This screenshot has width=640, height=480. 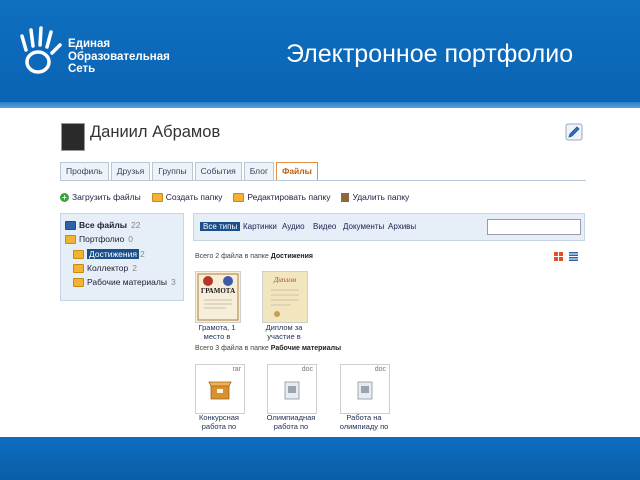 What do you see at coordinates (218, 291) in the screenshot?
I see `thumb-text: ГРАМОТА` at bounding box center [218, 291].